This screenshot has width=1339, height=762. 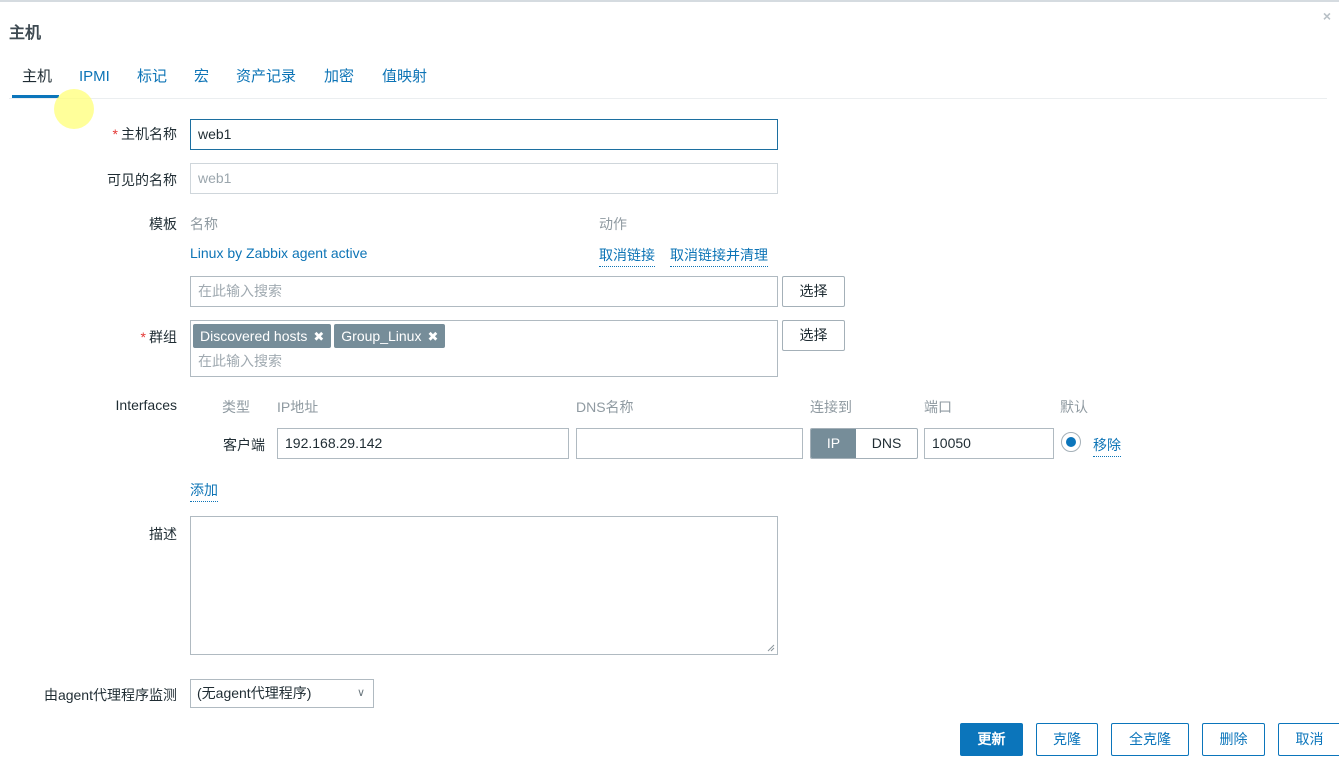 I want to click on group-tag: Group_Linux ✖, so click(x=390, y=336).